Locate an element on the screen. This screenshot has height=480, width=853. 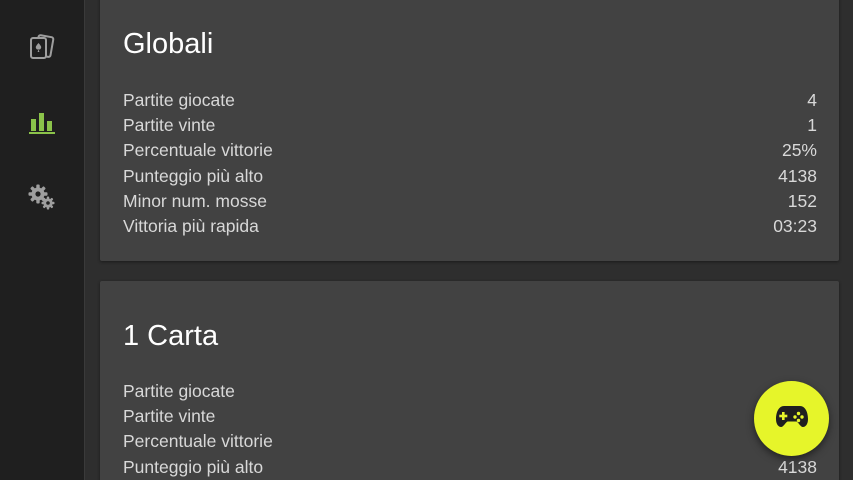
nav-settings is located at coordinates (42, 197).